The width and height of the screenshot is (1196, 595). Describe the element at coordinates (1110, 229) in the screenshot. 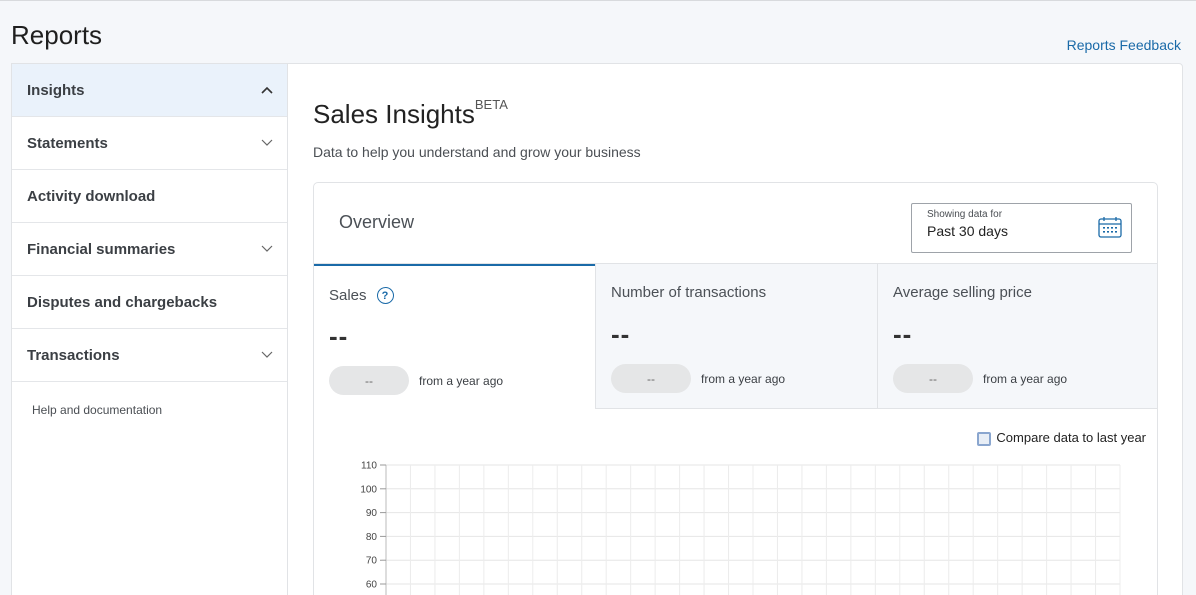

I see `calendar-icon` at that location.